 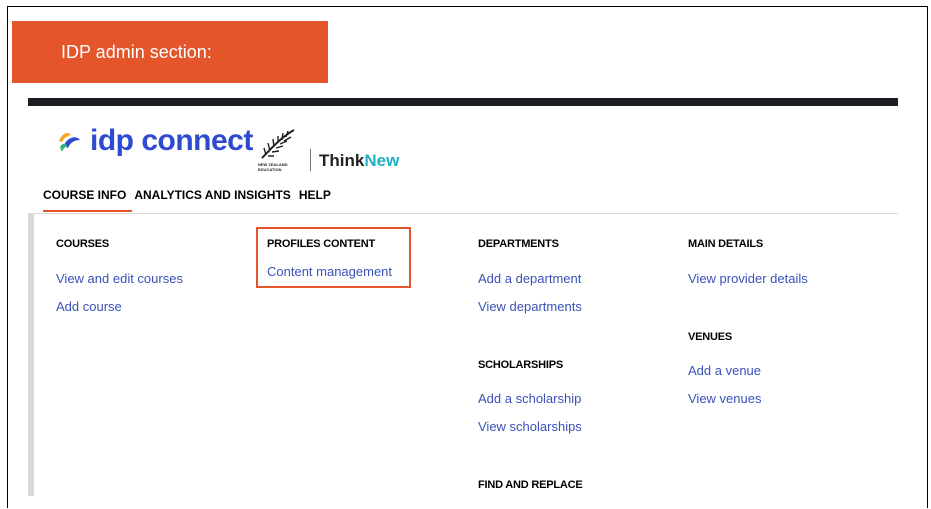 I want to click on idp-flame-icon, so click(x=69, y=142).